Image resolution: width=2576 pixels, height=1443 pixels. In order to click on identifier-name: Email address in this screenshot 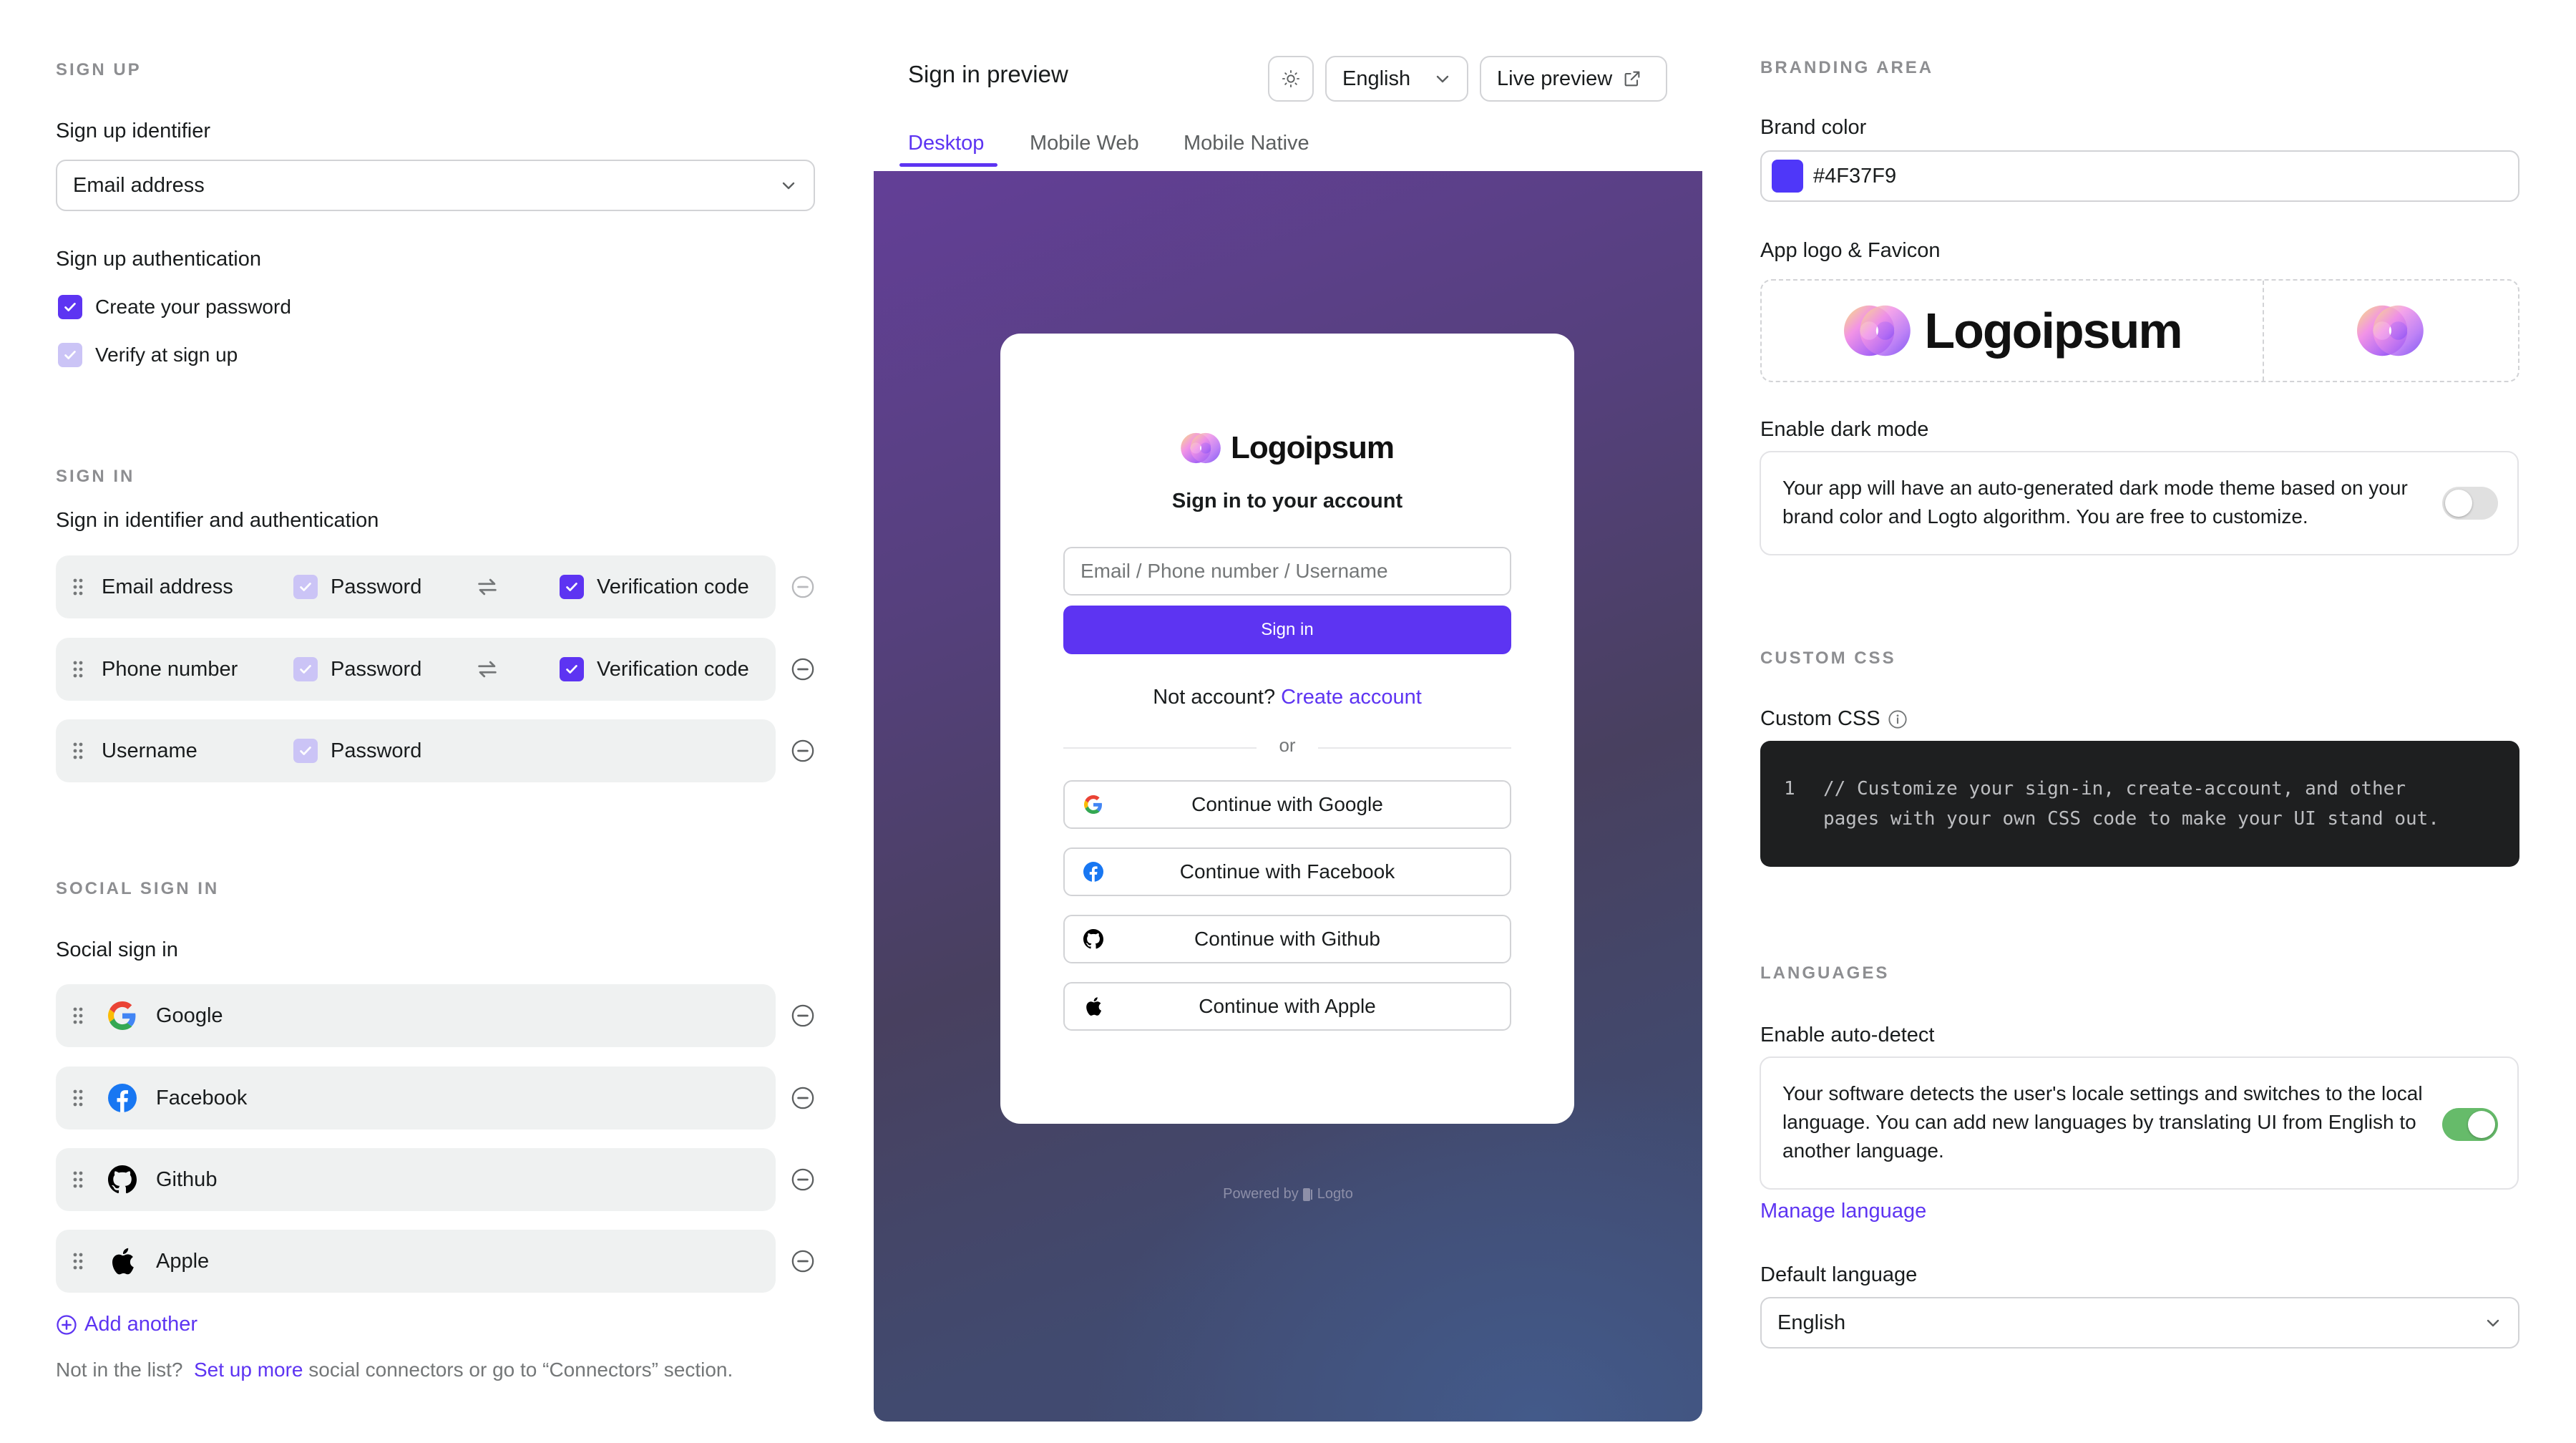, I will do `click(167, 587)`.